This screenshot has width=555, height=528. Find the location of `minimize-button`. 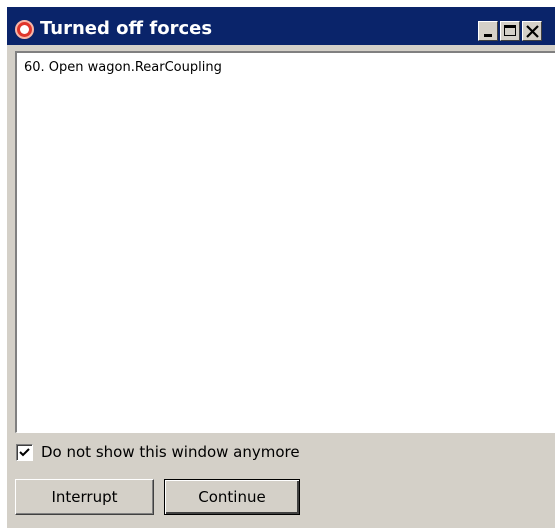

minimize-button is located at coordinates (488, 31).